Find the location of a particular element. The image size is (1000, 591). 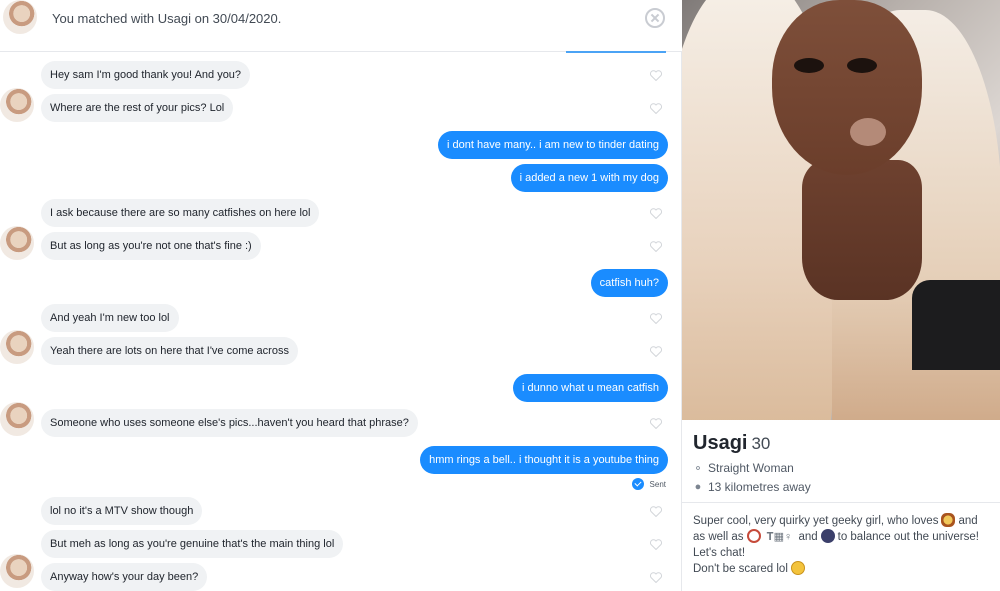

sent-status: Sent is located at coordinates (648, 484).